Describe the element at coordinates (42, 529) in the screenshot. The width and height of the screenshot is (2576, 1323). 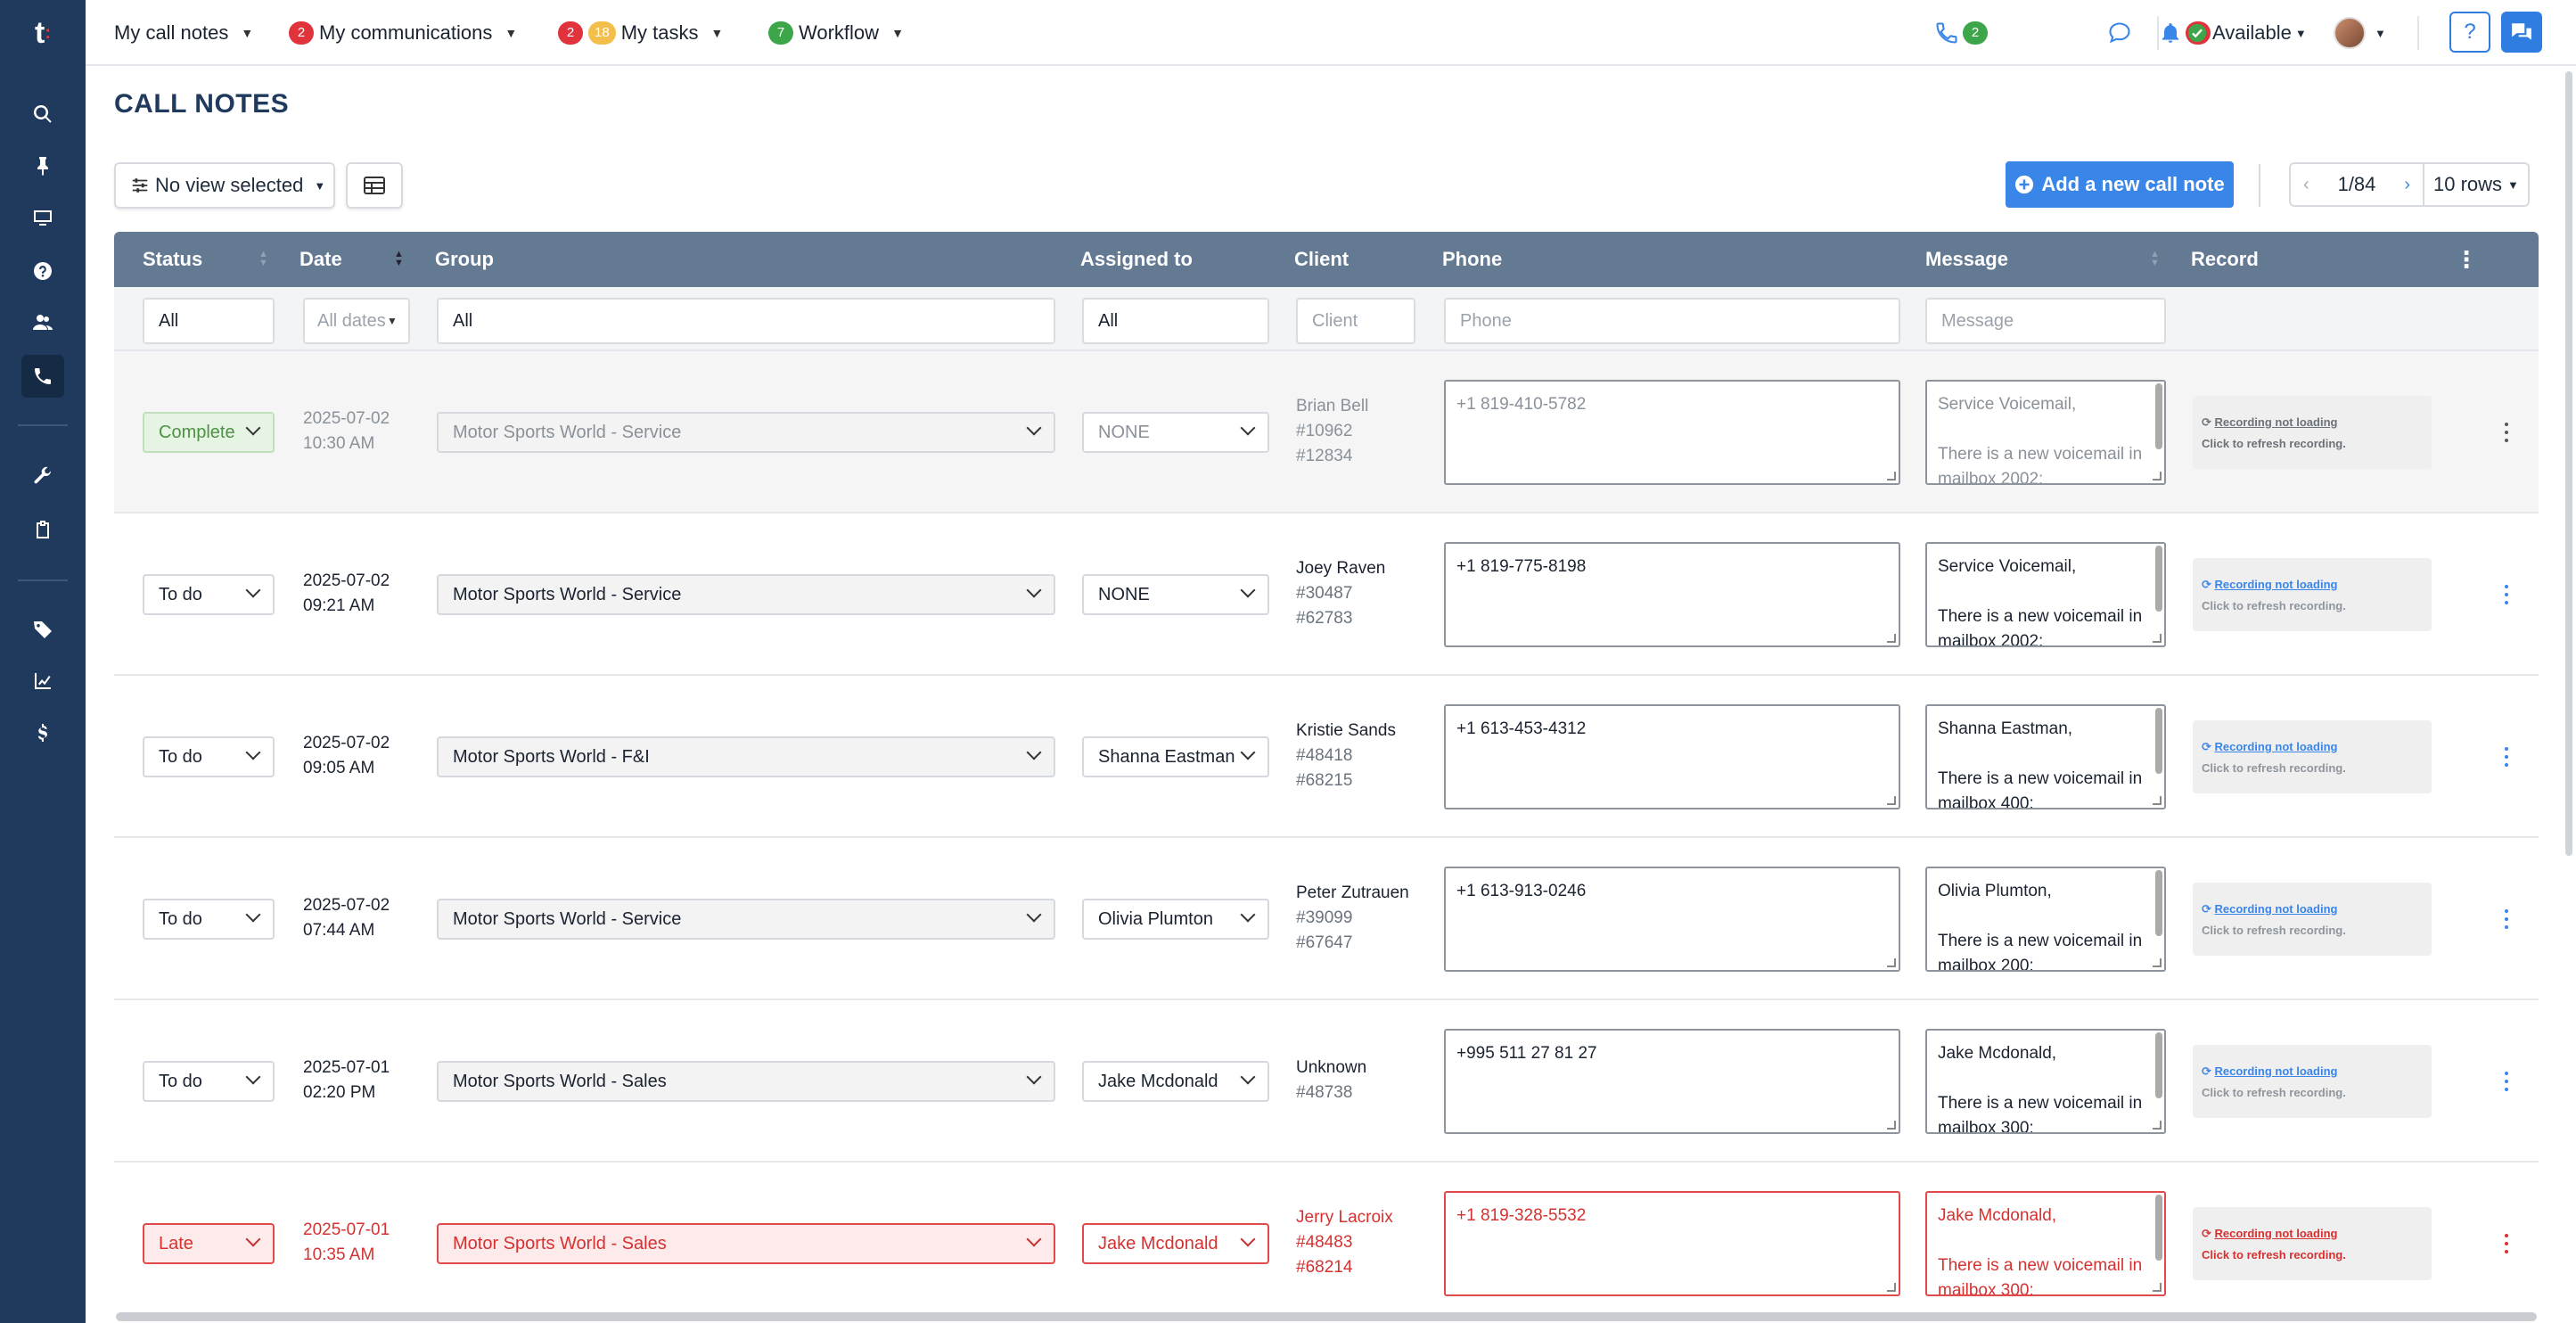
I see `clipboard-icon` at that location.